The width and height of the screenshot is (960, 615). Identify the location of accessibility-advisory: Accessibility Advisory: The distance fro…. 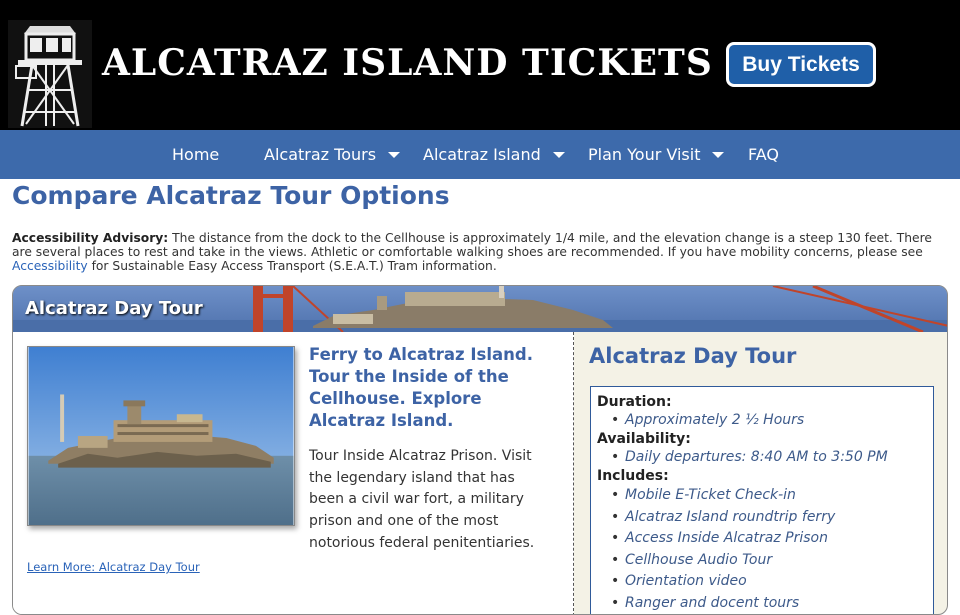
(480, 252).